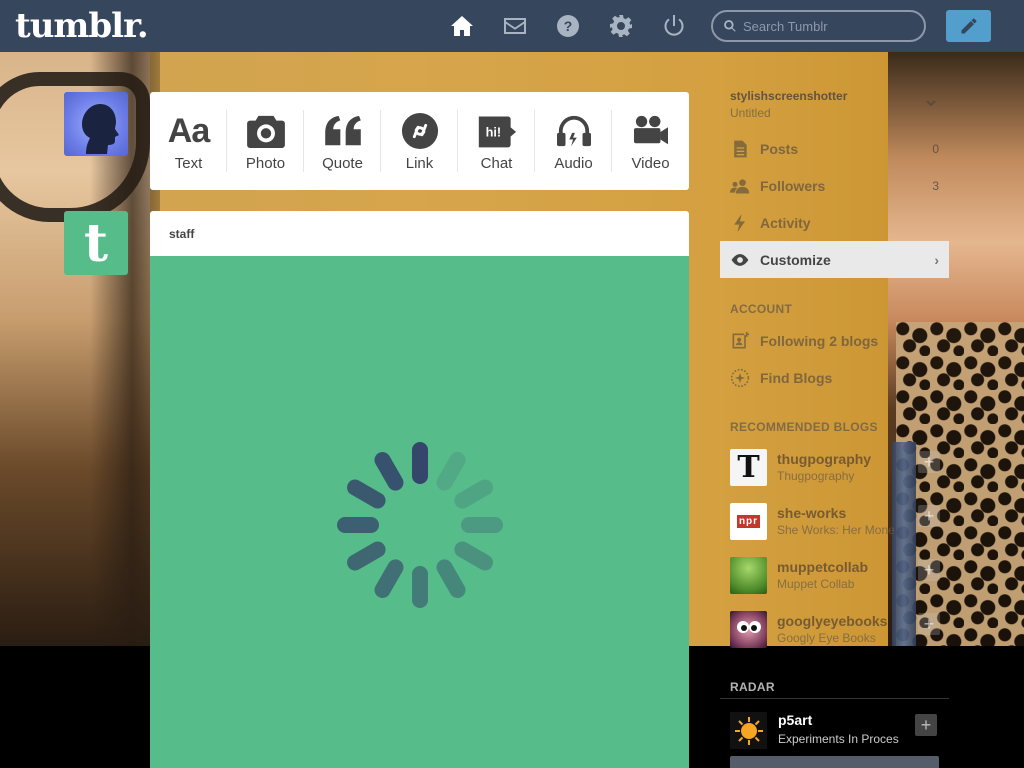  I want to click on radar-divider, so click(834, 698).